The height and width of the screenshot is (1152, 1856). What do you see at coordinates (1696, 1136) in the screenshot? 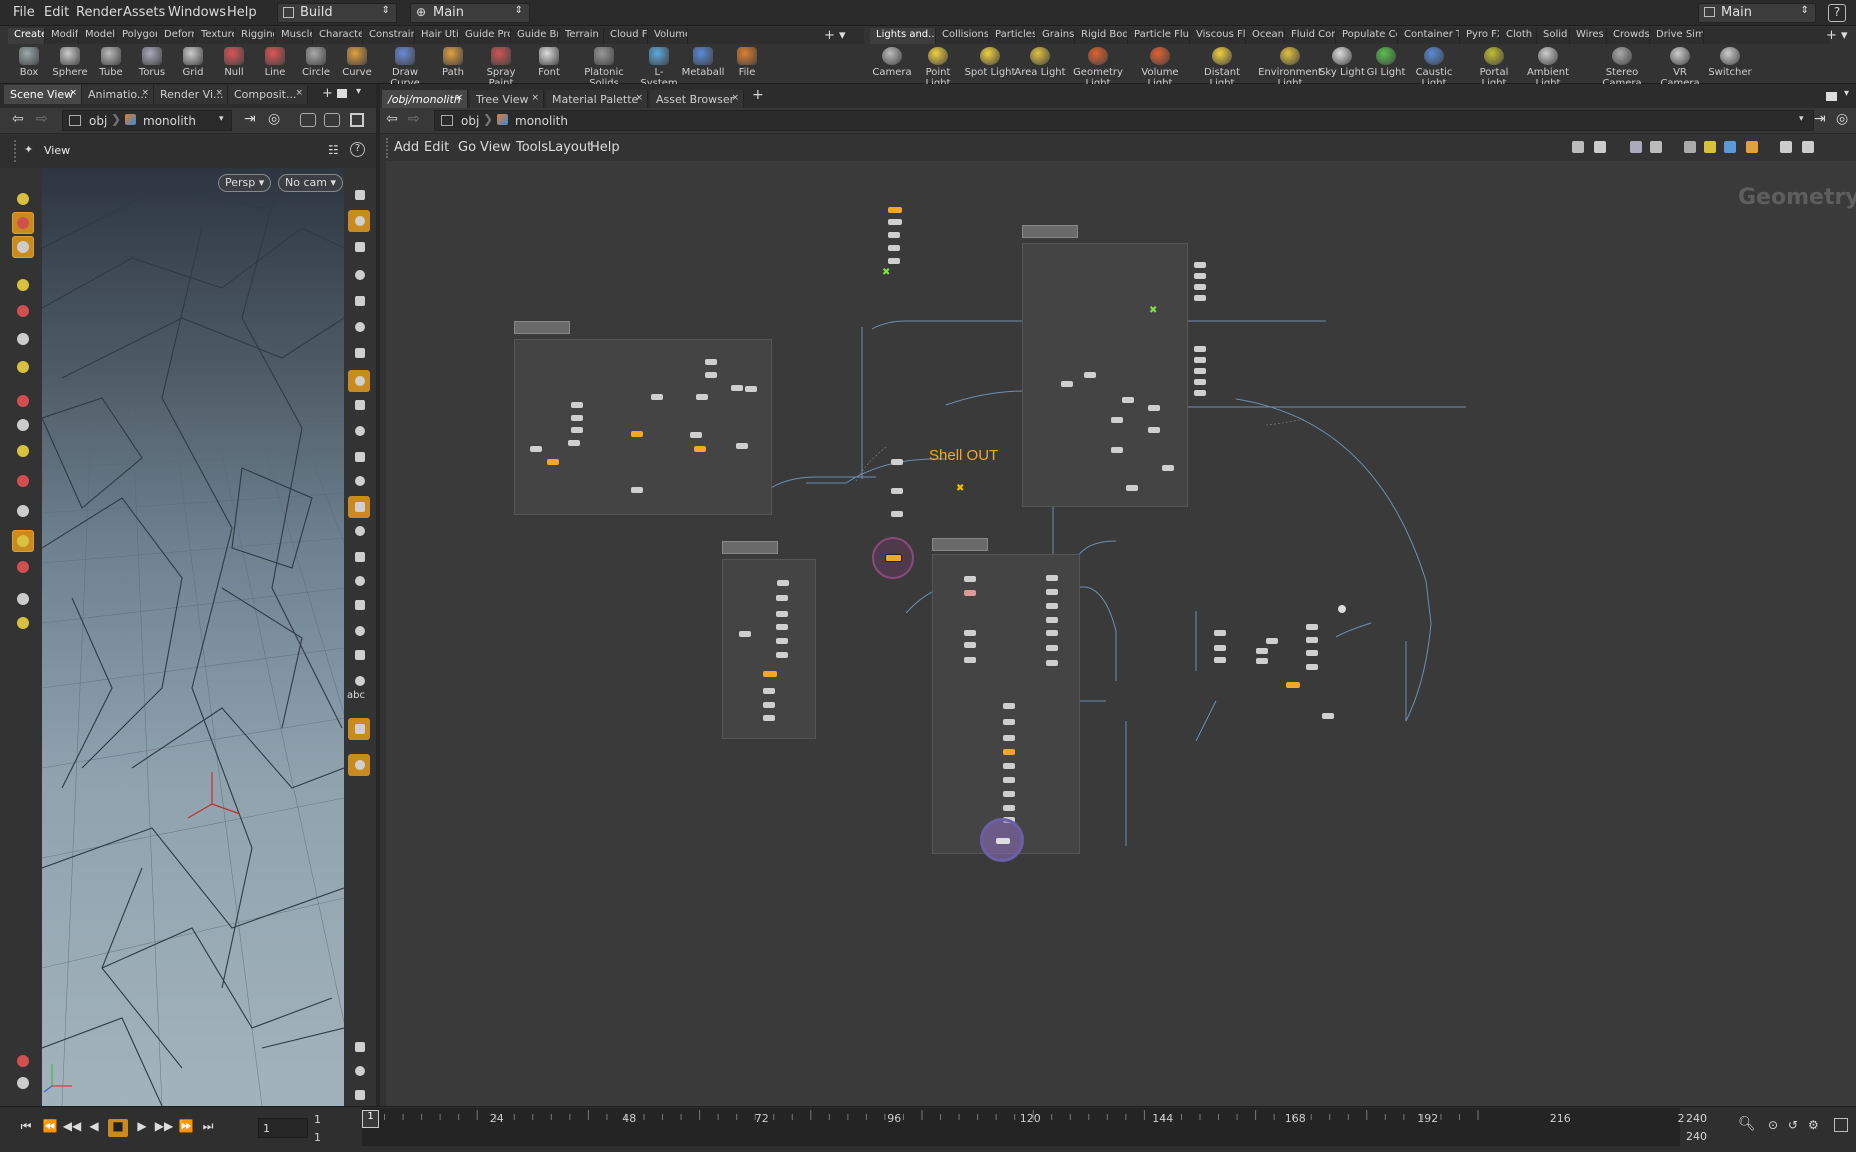
I see `end-frame-field-2: 240` at bounding box center [1696, 1136].